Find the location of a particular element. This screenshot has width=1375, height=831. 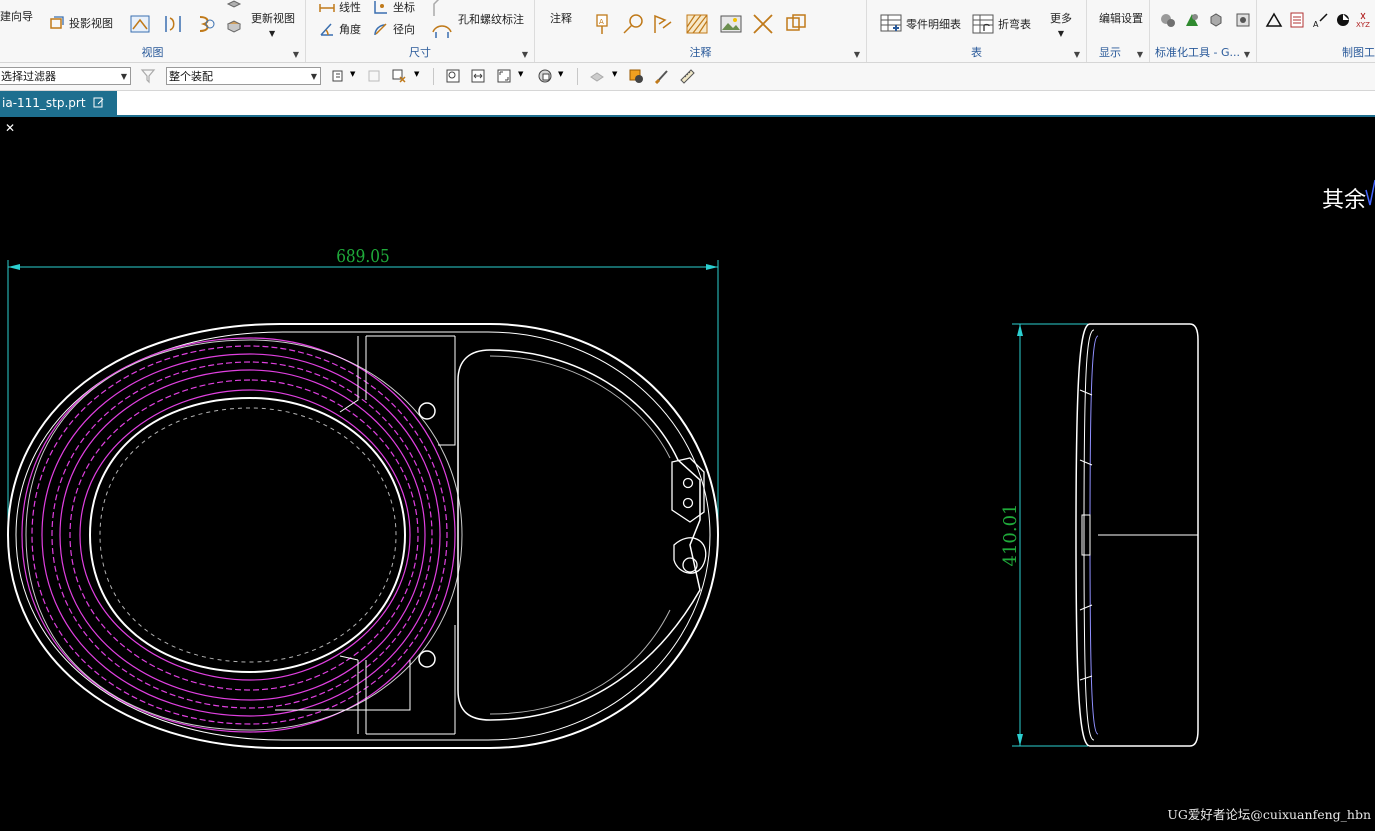

std-tool-1-icon is located at coordinates (1168, 20).